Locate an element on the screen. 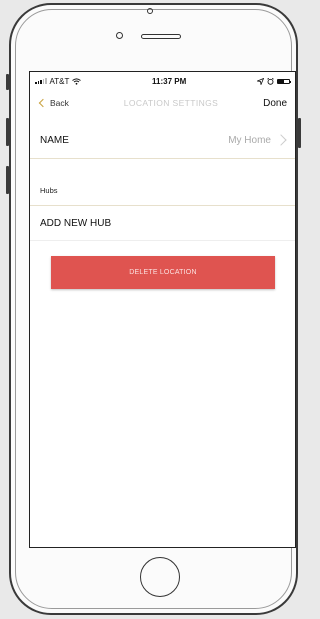 The image size is (320, 619). status-left: AT&T is located at coordinates (58, 81).